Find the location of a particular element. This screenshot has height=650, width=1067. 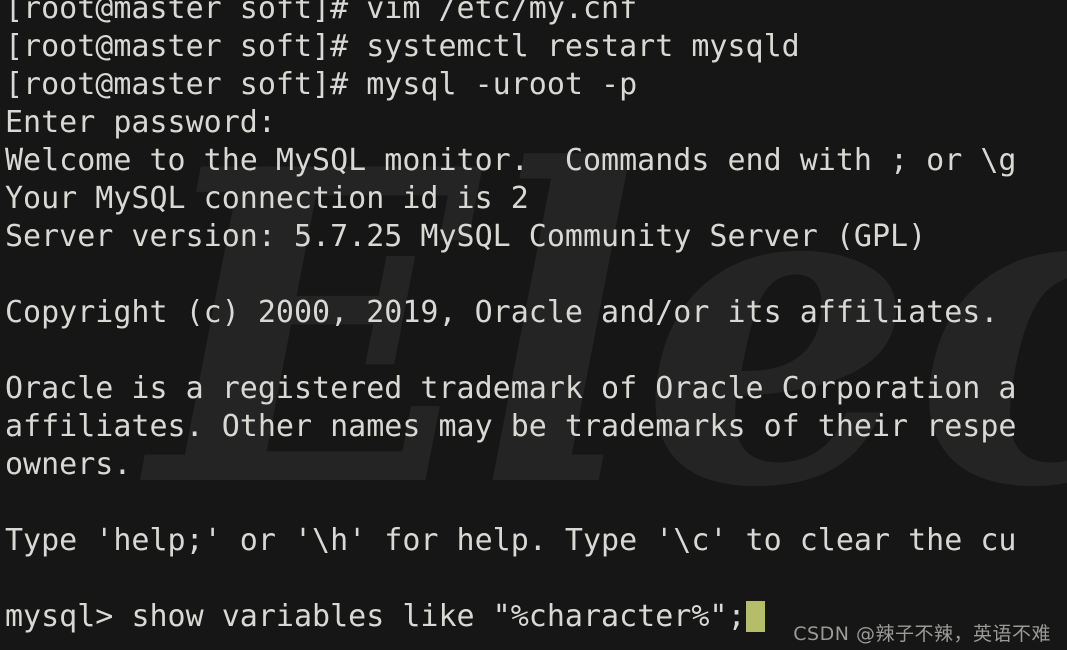

terminal-line-text: [root@master soft]# vim /etc/my.cnf is located at coordinates (321, 13).